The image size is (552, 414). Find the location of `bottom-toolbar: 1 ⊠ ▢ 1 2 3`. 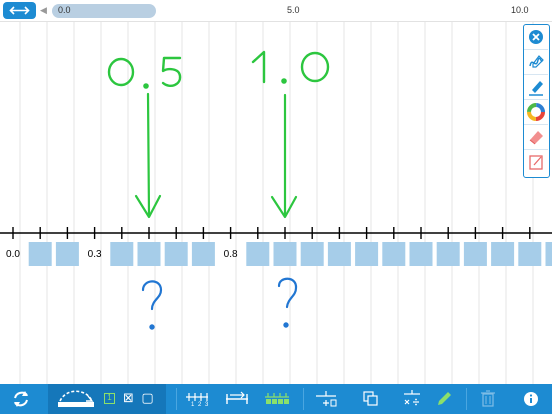

bottom-toolbar: 1 ⊠ ▢ 1 2 3 is located at coordinates (276, 399).